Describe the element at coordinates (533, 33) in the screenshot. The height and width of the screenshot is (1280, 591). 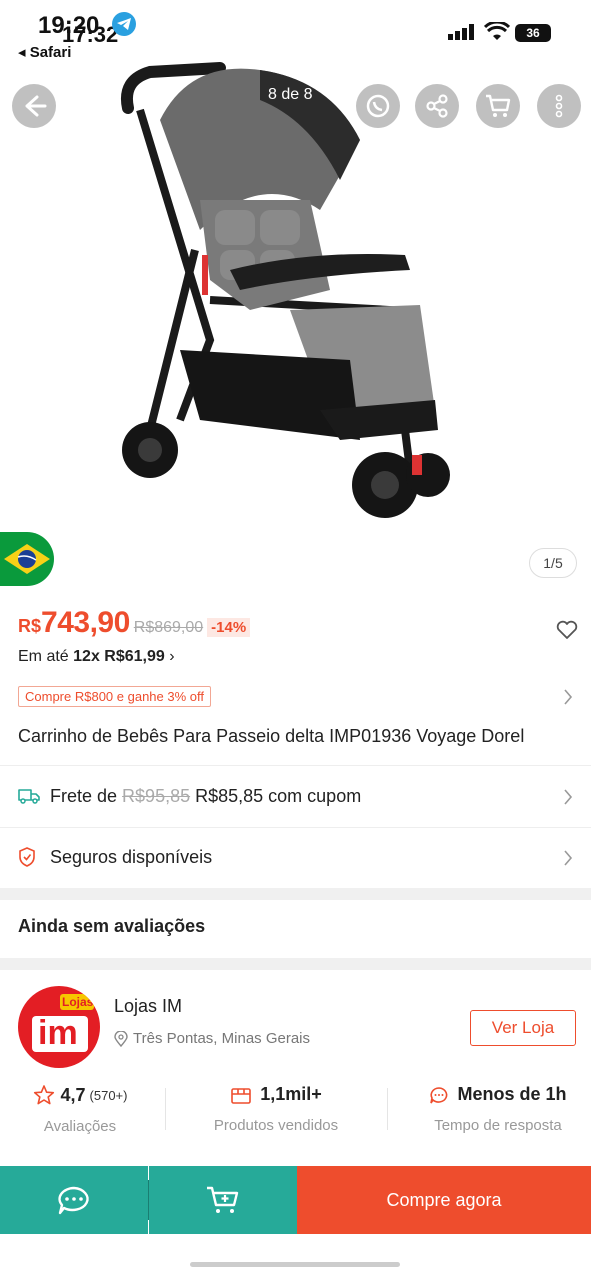
I see `battery-indicator: 36` at that location.